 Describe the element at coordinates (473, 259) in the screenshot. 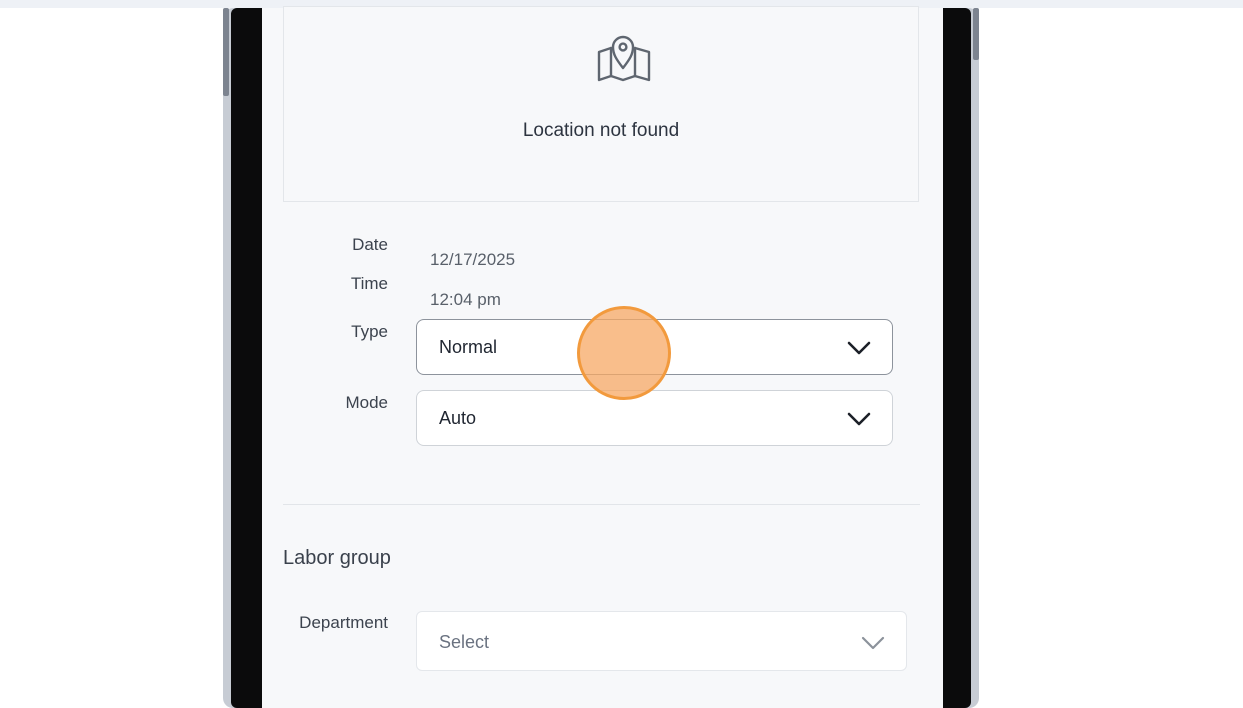

I see `date-value: 12/17/2025` at that location.